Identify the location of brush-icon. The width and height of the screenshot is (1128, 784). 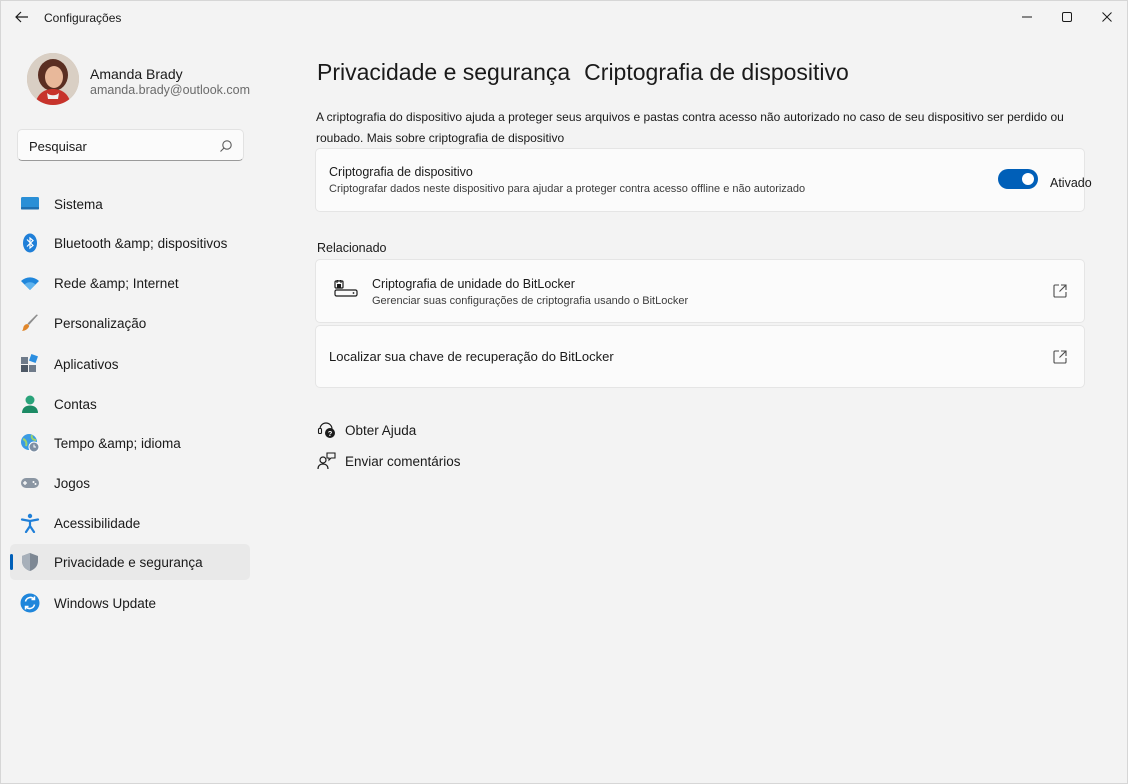
(30, 322).